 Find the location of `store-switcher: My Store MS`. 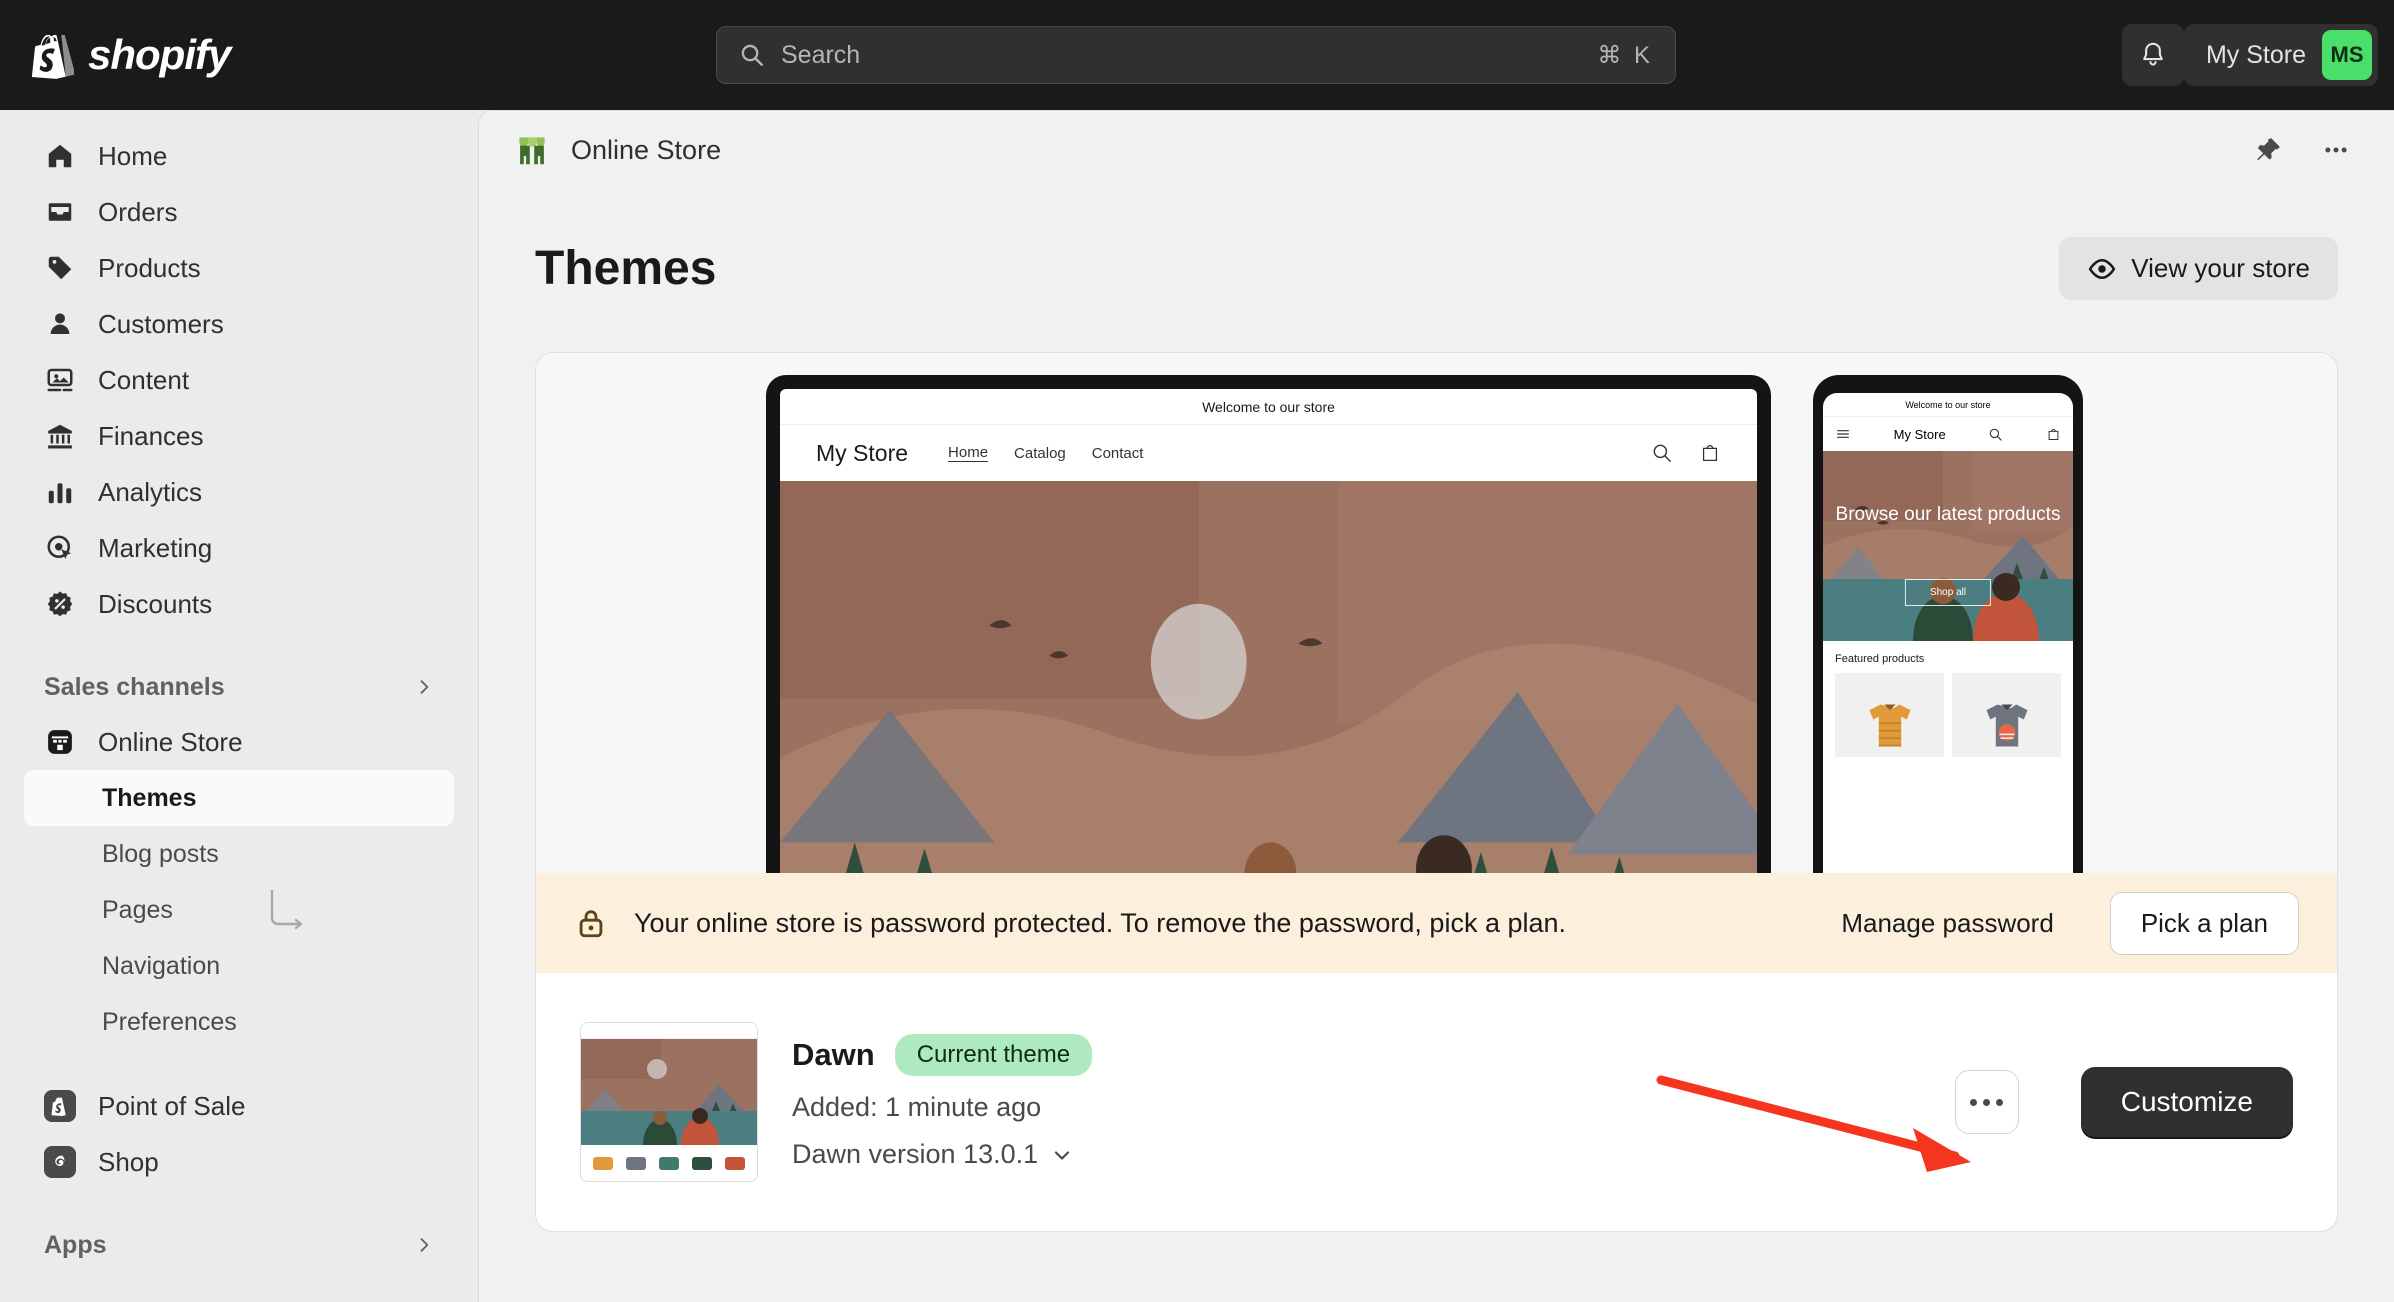

store-switcher: My Store MS is located at coordinates (2280, 55).